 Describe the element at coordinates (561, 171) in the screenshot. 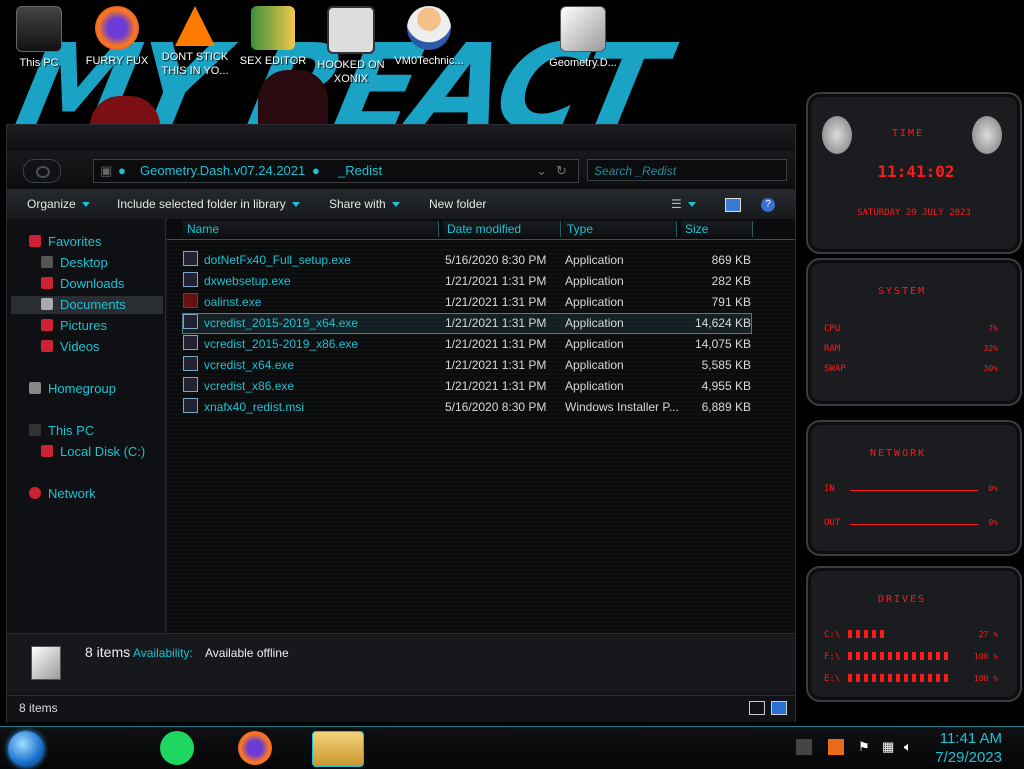

I see `refresh-icon: ↻` at that location.